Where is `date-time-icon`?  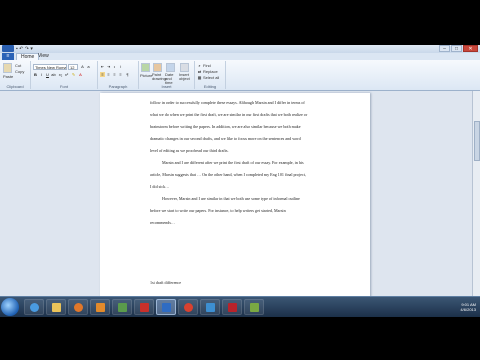
date-time-icon is located at coordinates (170, 67).